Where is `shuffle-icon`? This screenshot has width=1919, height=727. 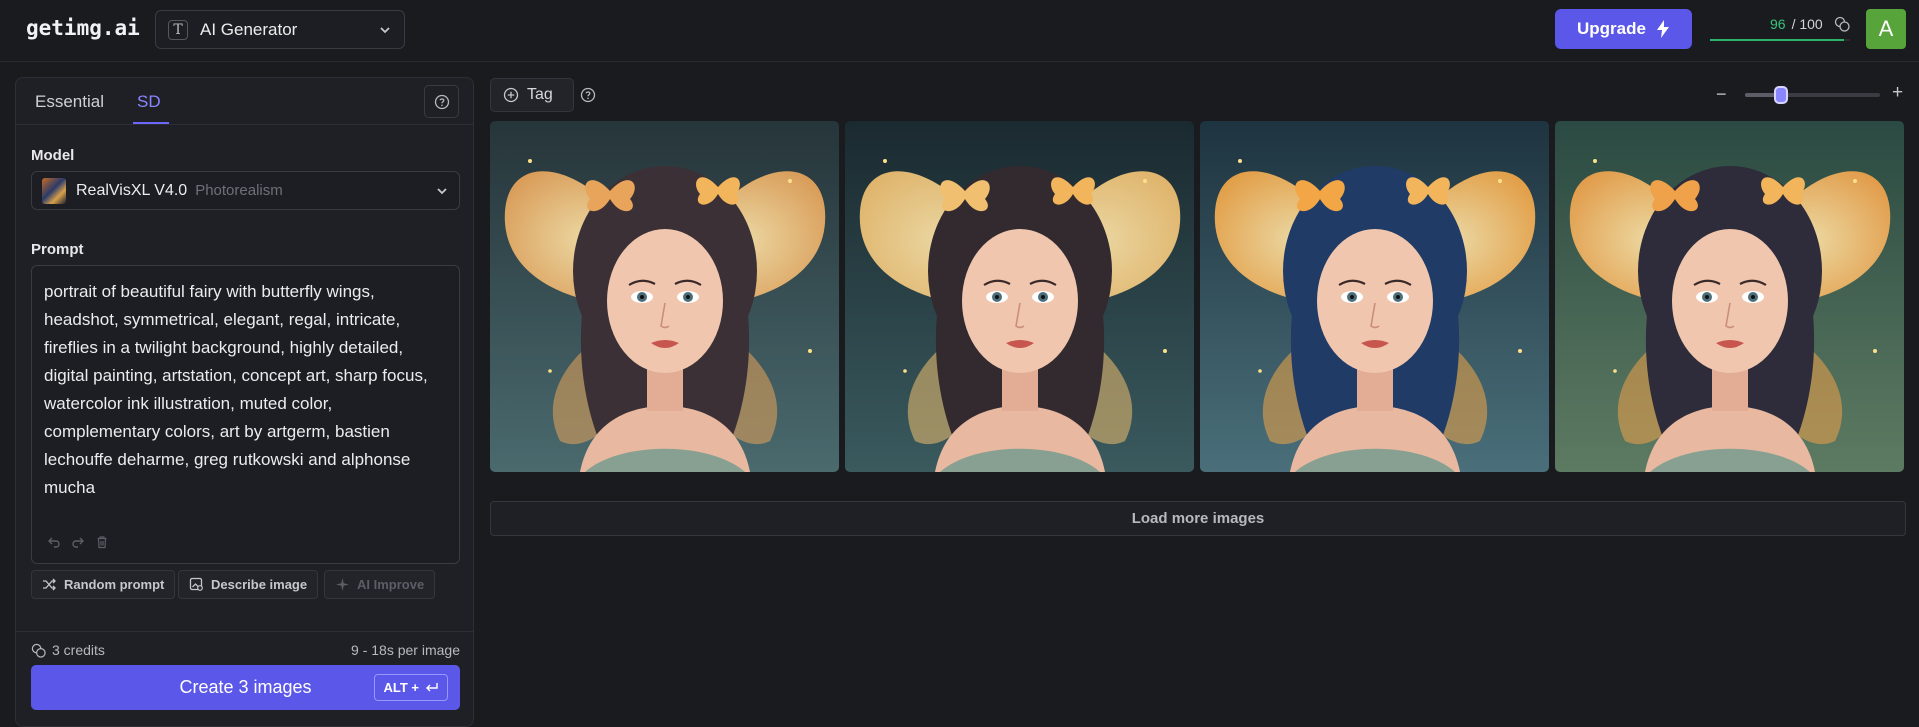
shuffle-icon is located at coordinates (49, 584).